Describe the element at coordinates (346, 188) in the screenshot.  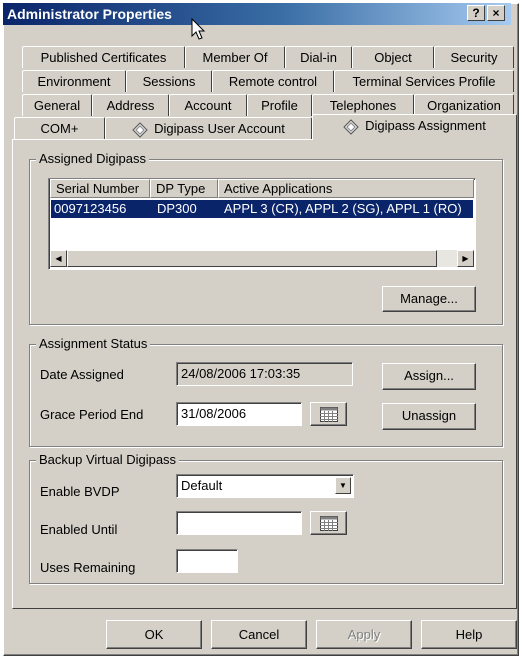
I see `column-header-active-applications: Active Applications` at that location.